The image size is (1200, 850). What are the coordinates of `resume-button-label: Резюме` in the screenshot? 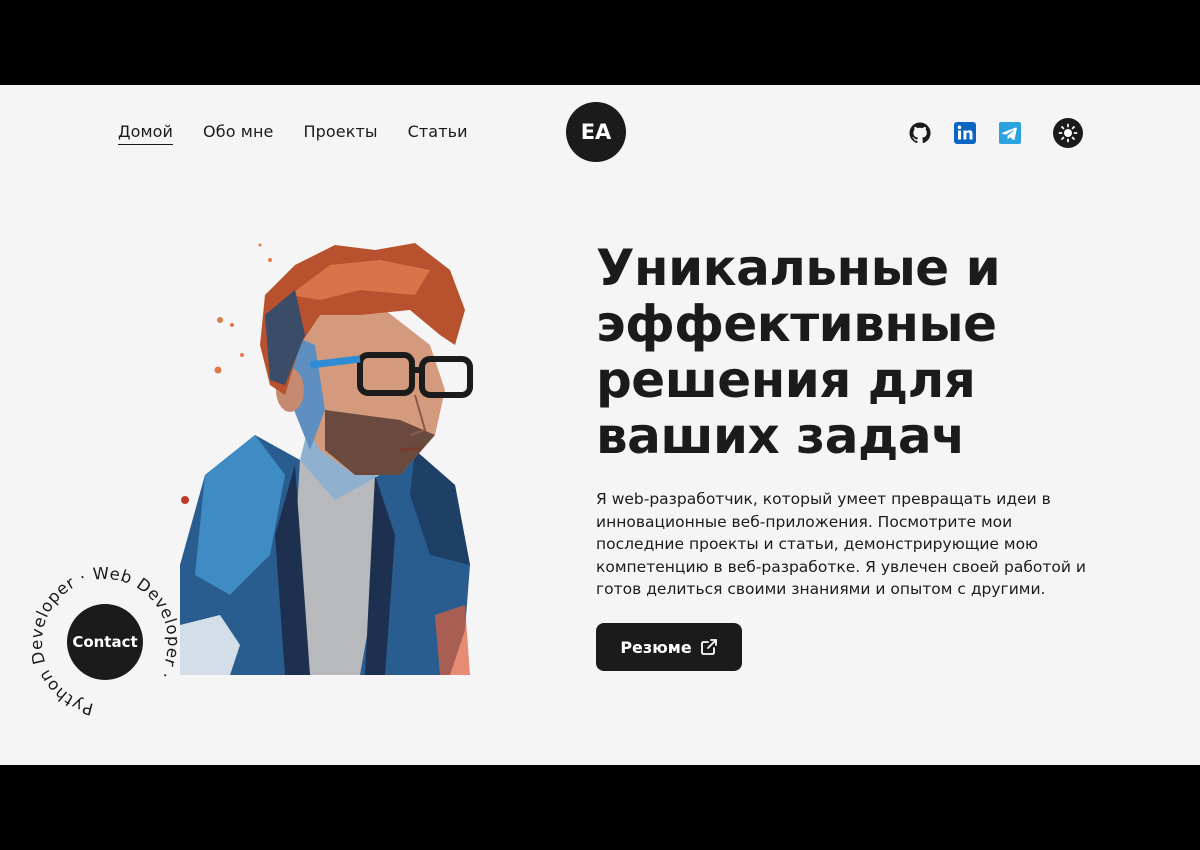 It's located at (656, 647).